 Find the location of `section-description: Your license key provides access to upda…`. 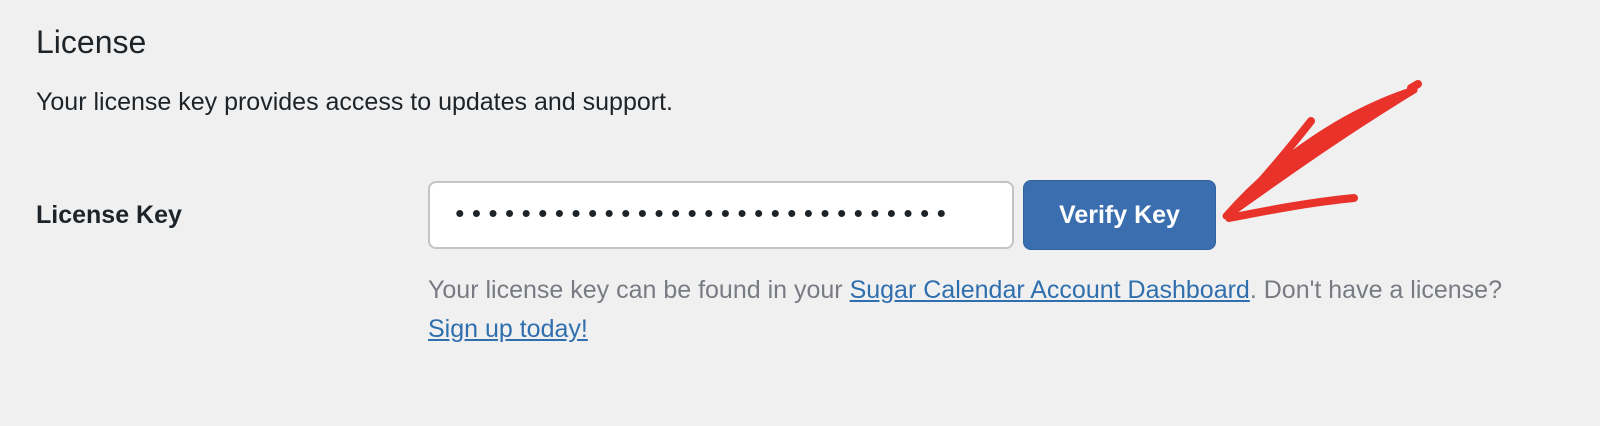

section-description: Your license key provides access to upda… is located at coordinates (354, 102).